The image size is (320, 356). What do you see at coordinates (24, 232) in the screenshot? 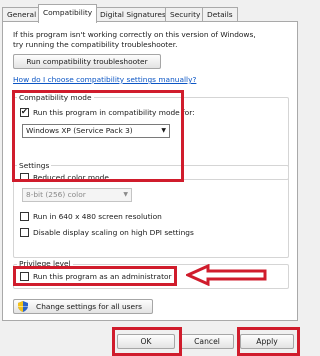
I see `disable-dpi-scaling-checkbox` at bounding box center [24, 232].